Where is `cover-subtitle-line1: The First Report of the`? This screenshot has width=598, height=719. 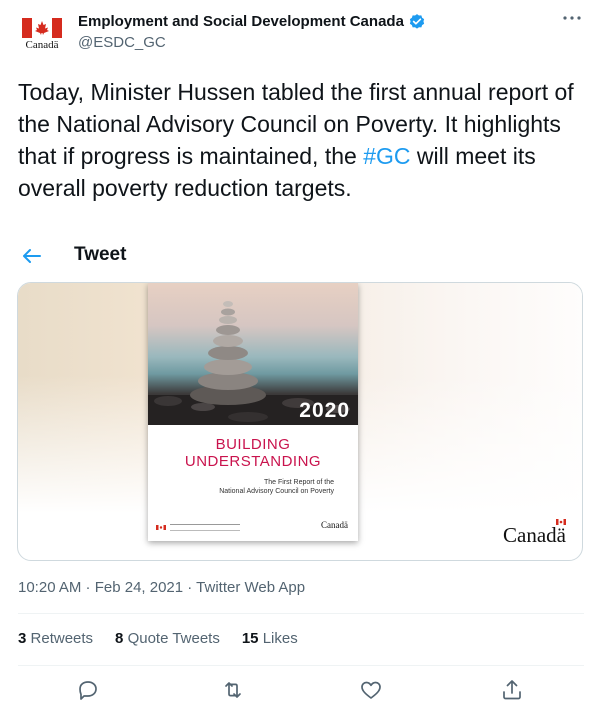 cover-subtitle-line1: The First Report of the is located at coordinates (298, 482).